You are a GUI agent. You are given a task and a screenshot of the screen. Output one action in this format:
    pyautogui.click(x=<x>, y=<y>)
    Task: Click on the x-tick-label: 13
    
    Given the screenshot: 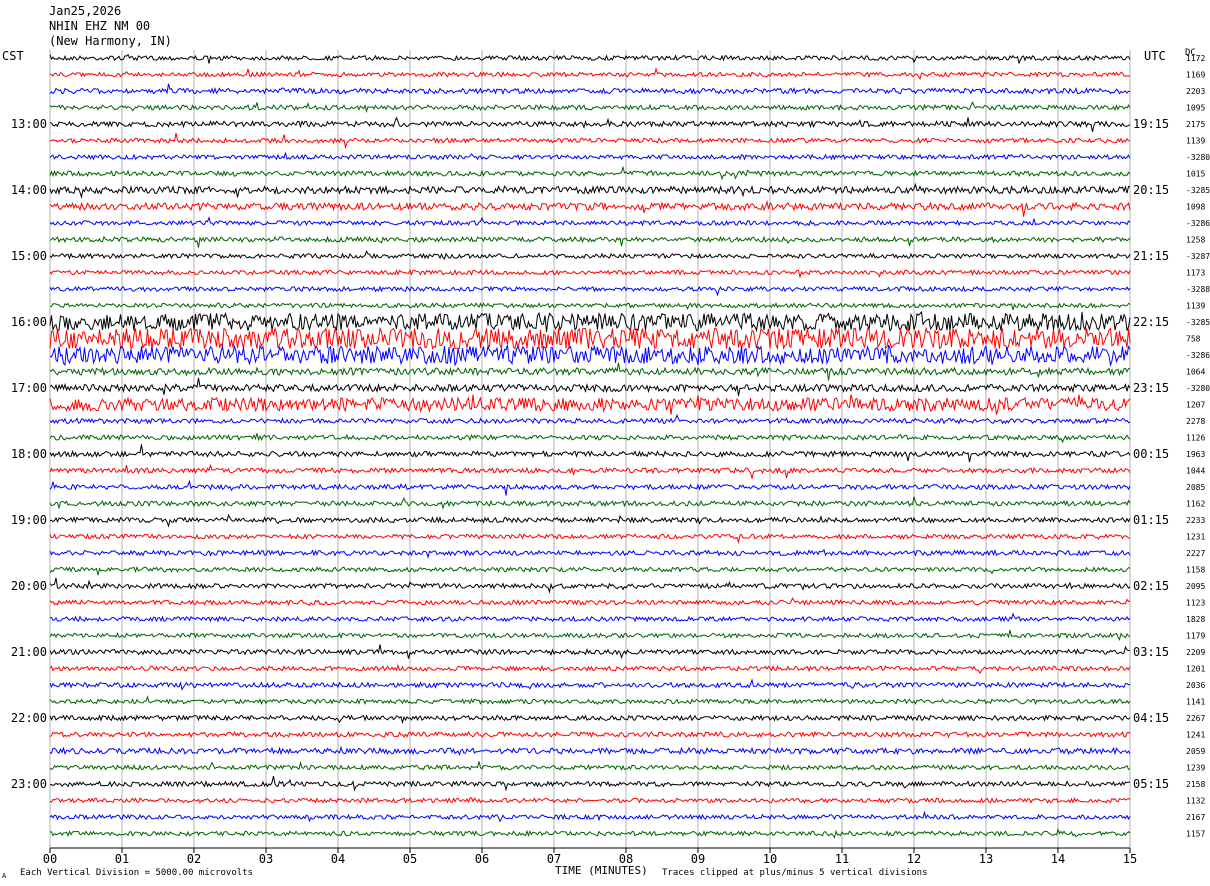 What is the action you would take?
    pyautogui.click(x=986, y=859)
    